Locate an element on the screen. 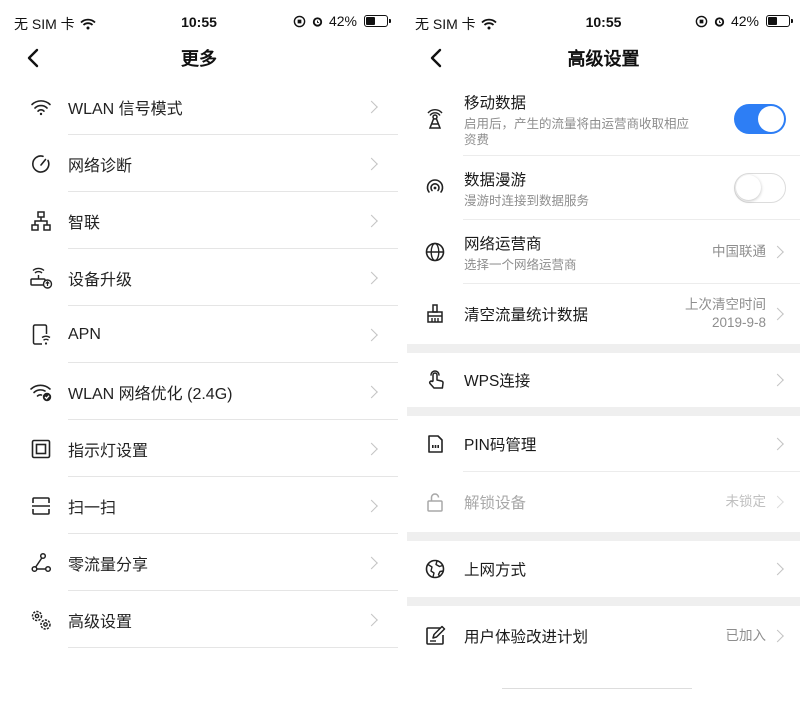 The height and width of the screenshot is (701, 800). menu-item-label: 设备升级 is located at coordinates (100, 280).